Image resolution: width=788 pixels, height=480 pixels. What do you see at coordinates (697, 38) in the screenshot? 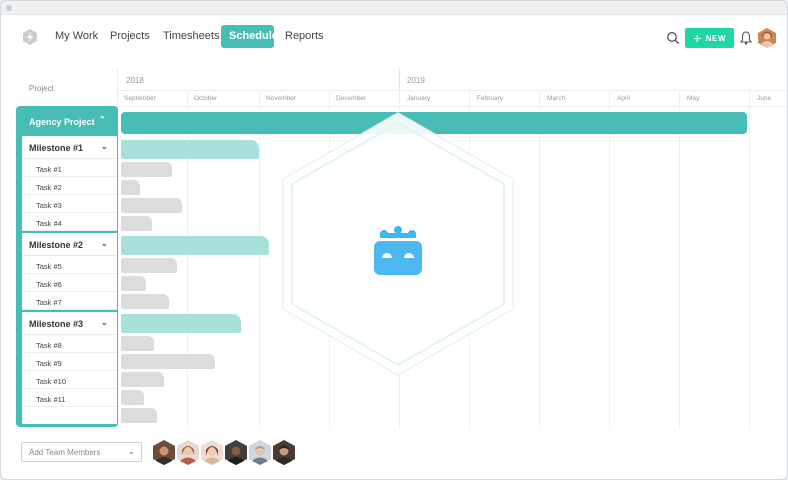
I see `plus-icon: +` at bounding box center [697, 38].